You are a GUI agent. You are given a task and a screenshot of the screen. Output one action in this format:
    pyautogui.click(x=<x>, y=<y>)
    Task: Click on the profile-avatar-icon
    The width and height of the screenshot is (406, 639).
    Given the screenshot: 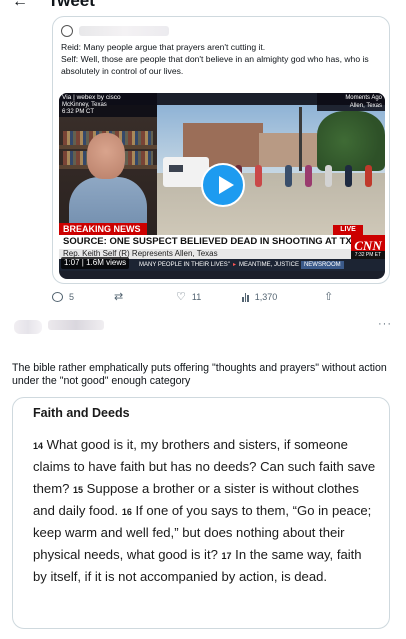 What is the action you would take?
    pyautogui.click(x=67, y=31)
    